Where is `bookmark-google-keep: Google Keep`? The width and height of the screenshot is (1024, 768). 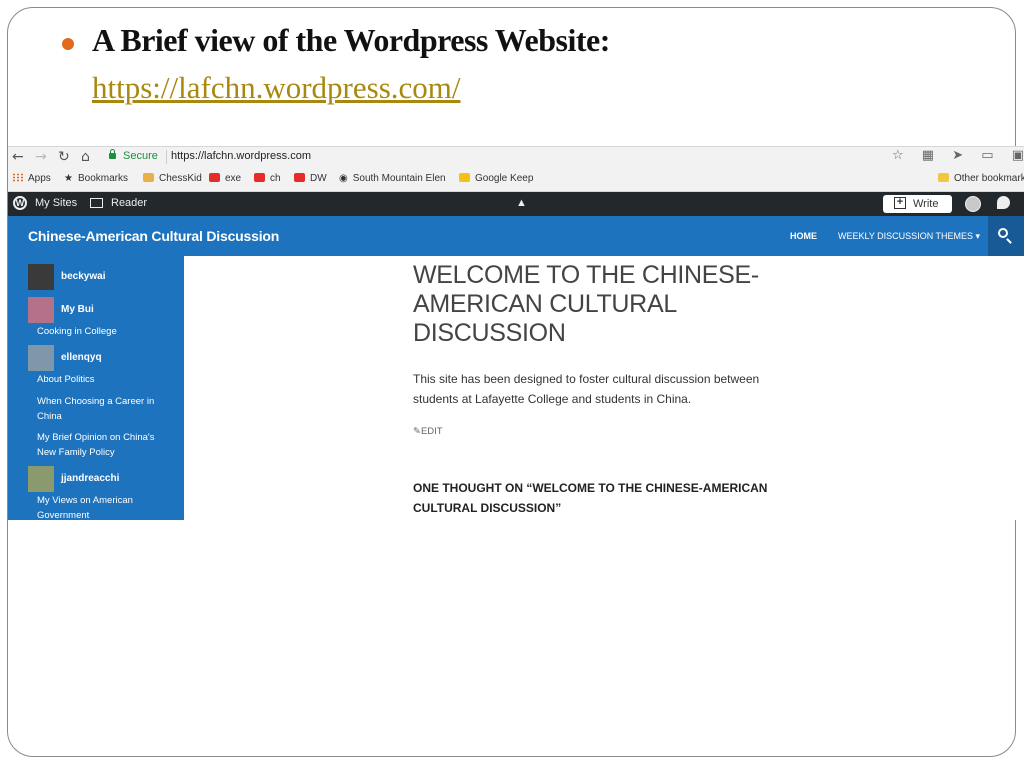 bookmark-google-keep: Google Keep is located at coordinates (496, 178).